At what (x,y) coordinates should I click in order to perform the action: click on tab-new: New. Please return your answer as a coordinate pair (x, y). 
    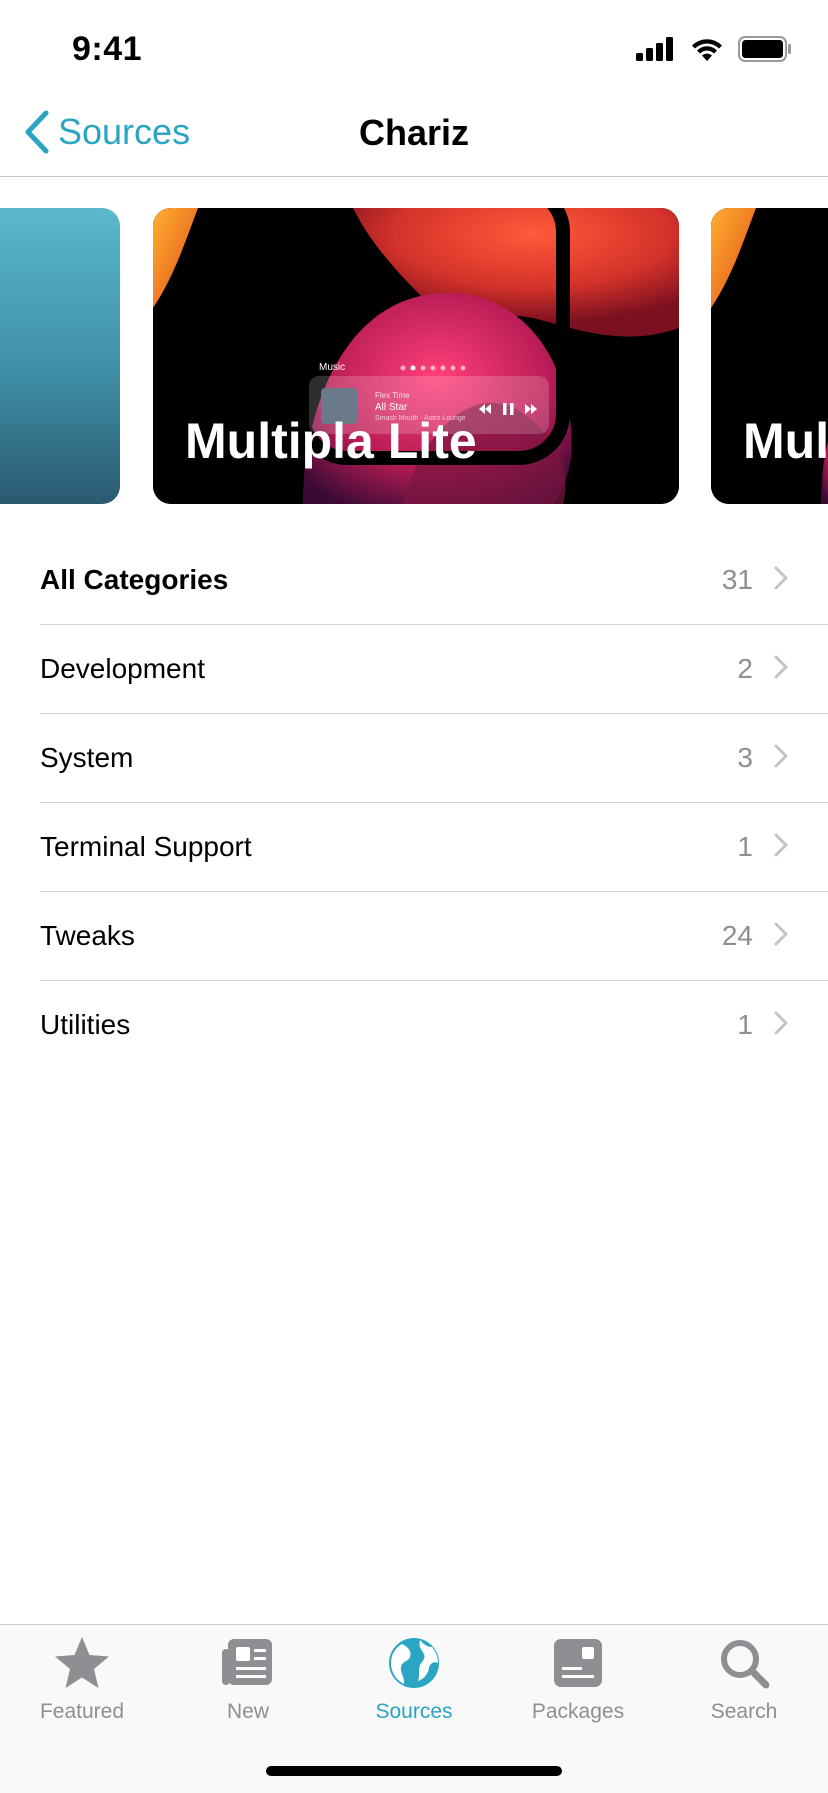
    Looking at the image, I should click on (248, 1679).